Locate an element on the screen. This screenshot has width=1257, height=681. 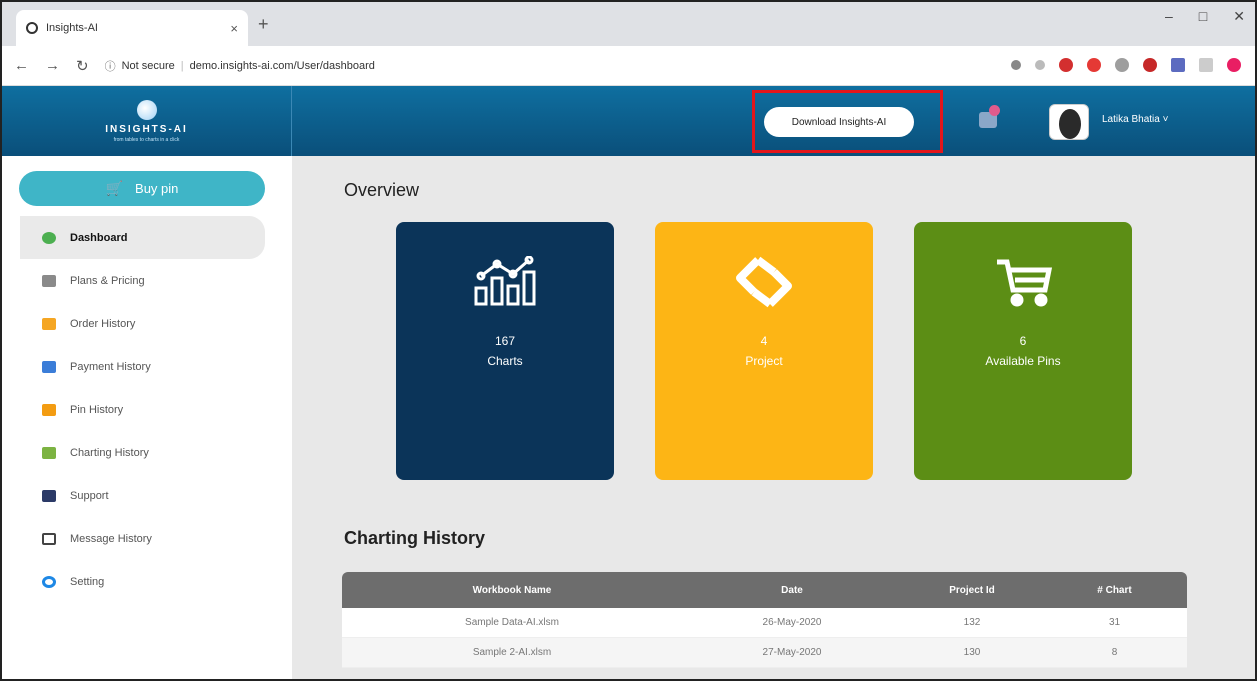
project-card: 4 Project is located at coordinates (764, 351).